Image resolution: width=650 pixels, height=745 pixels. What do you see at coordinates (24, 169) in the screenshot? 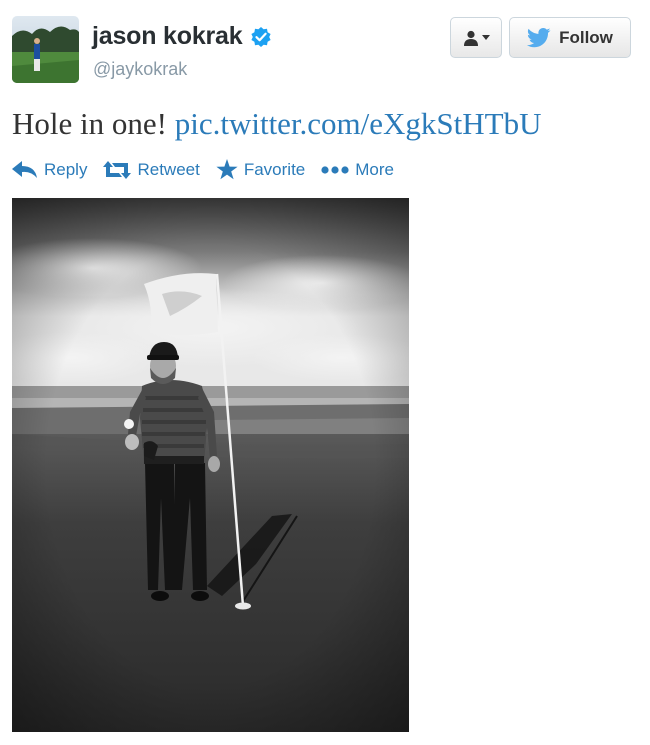
I see `reply-icon` at bounding box center [24, 169].